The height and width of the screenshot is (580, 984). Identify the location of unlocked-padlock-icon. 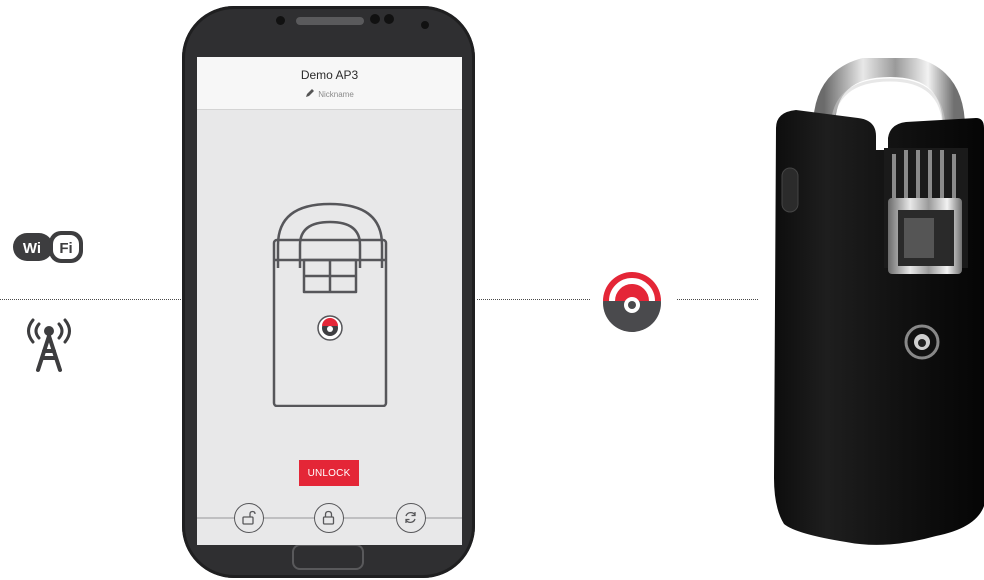
(249, 517).